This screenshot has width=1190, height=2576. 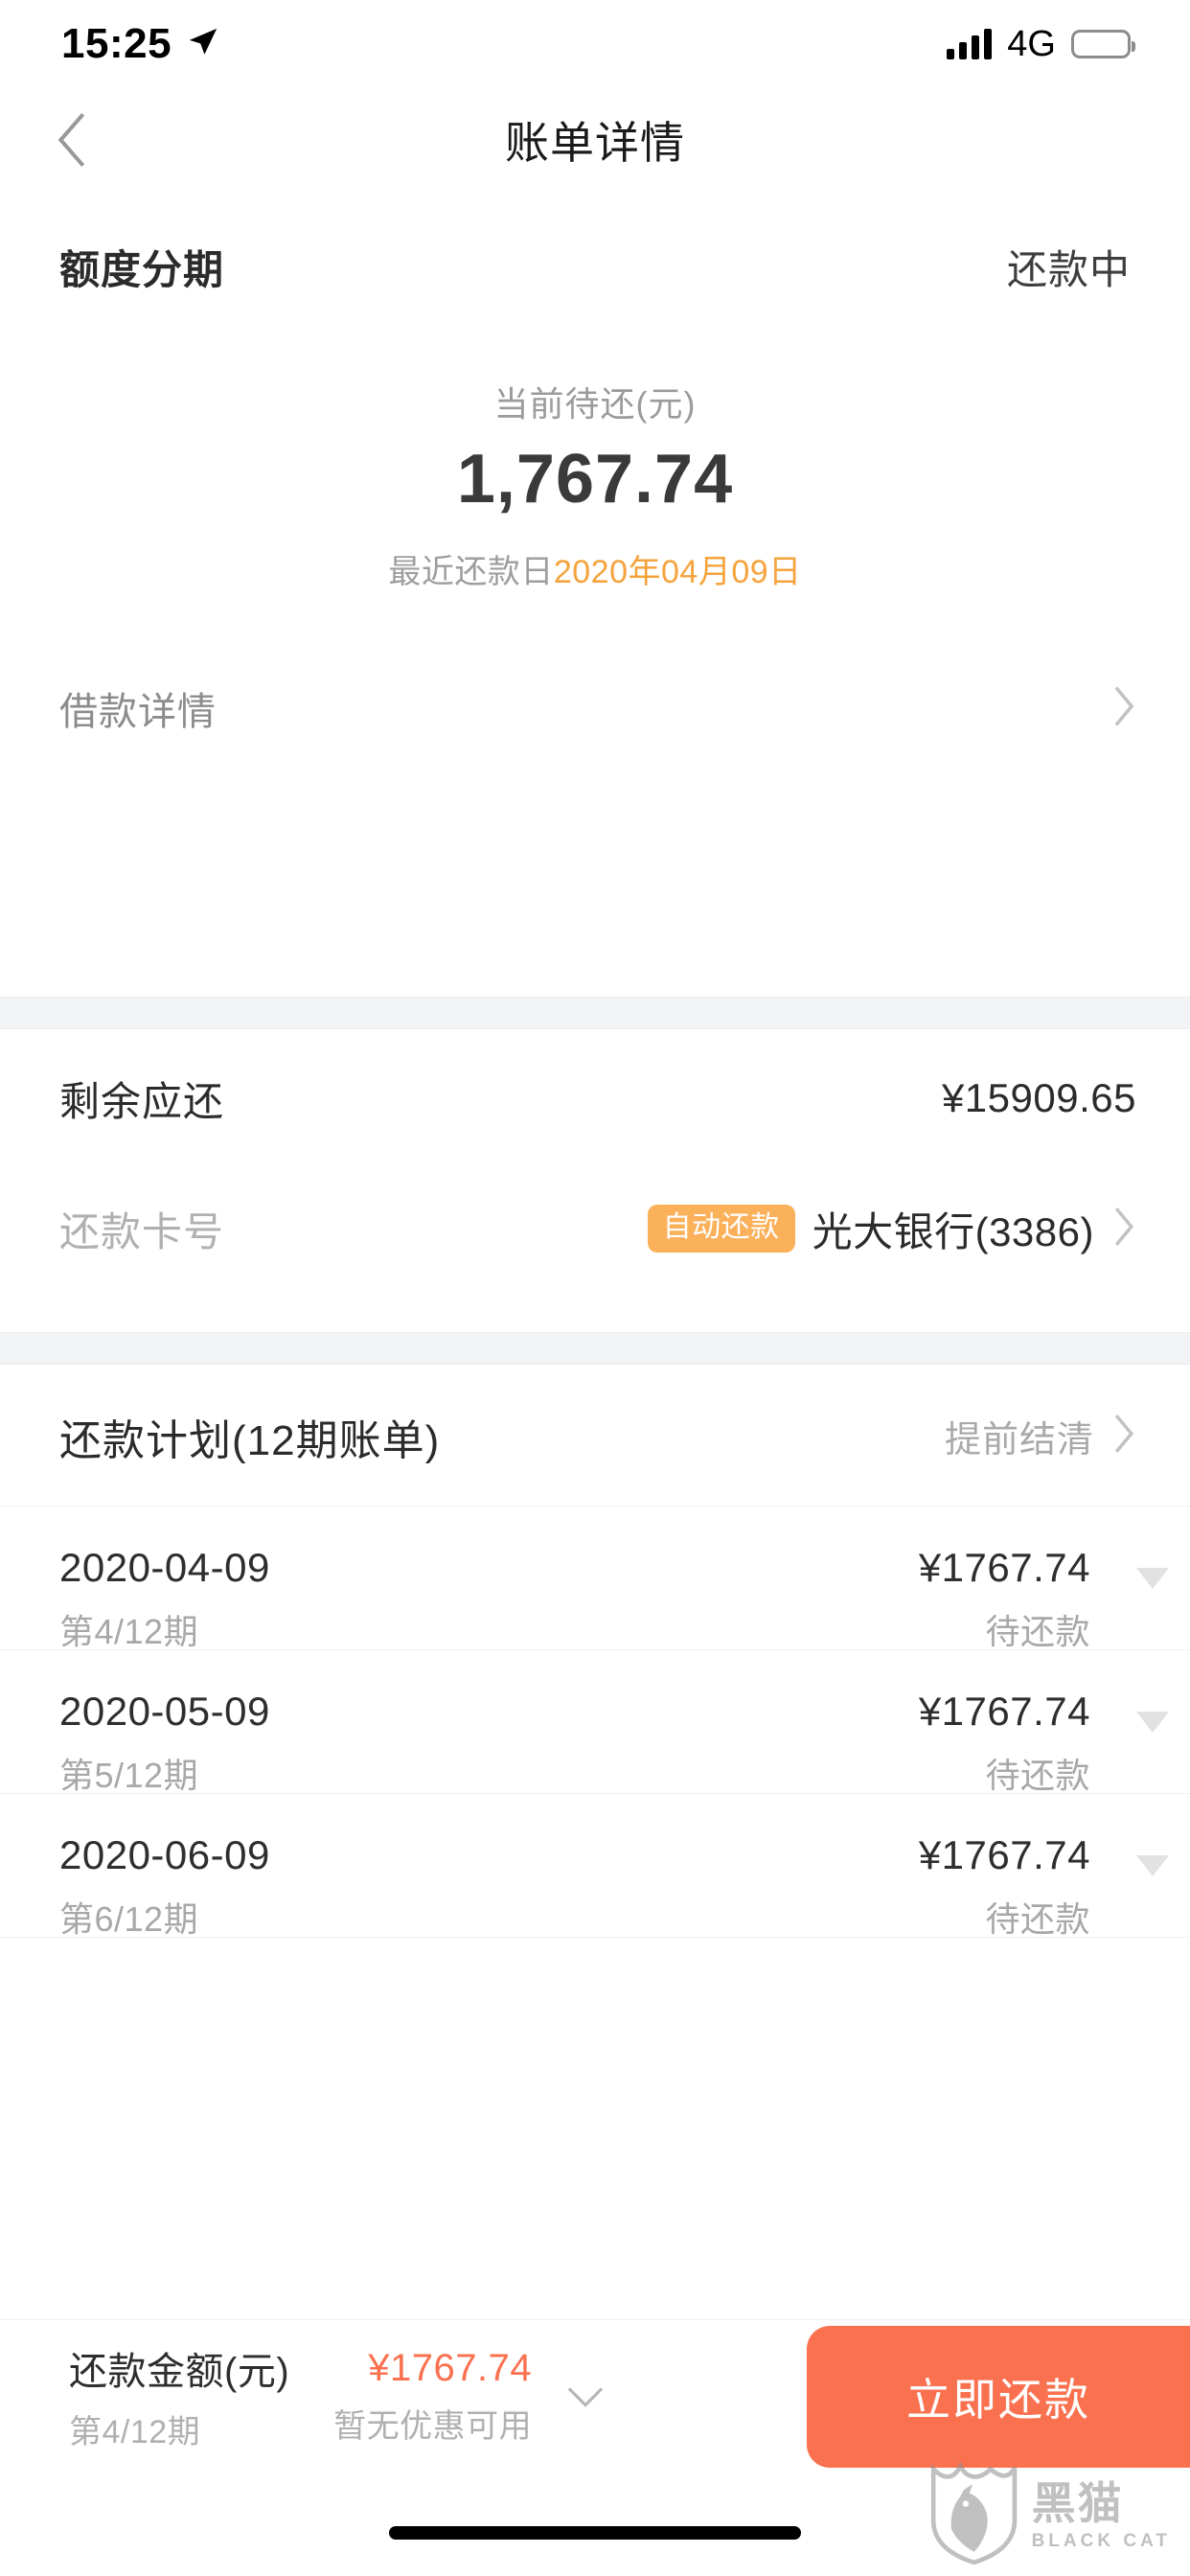 I want to click on repayment-card-value: 光大银行(3386), so click(x=953, y=1231).